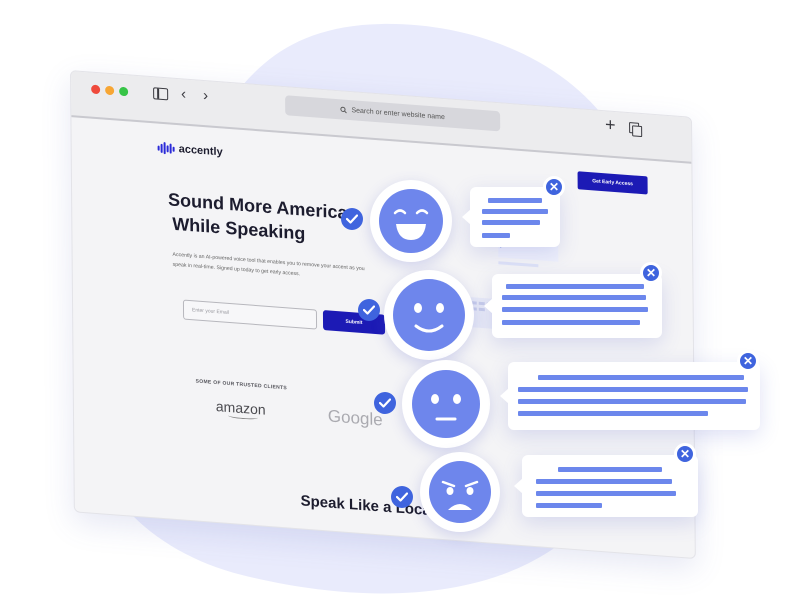 The width and height of the screenshot is (800, 612). I want to click on back-icon: ‹, so click(183, 94).